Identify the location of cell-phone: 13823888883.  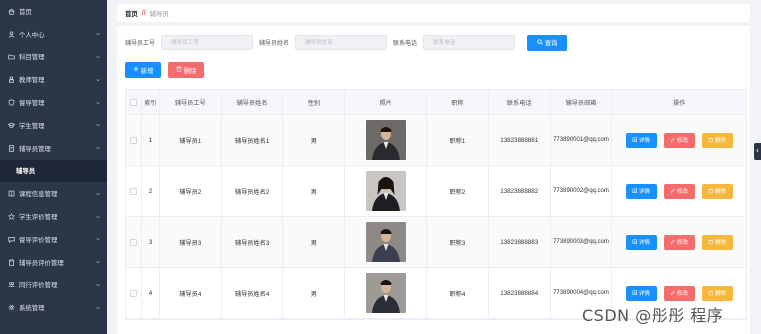
(520, 242).